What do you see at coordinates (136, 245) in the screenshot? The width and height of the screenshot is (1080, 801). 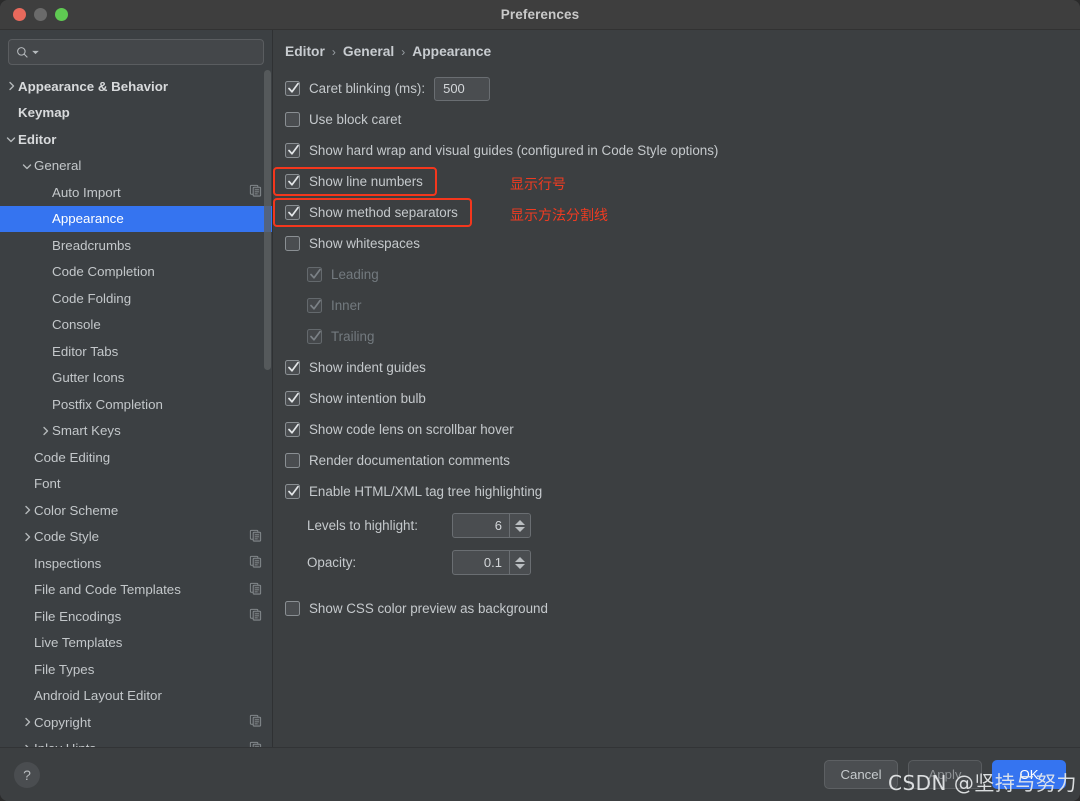 I see `sidebar-item-breadcrumbs: Breadcrumbs` at bounding box center [136, 245].